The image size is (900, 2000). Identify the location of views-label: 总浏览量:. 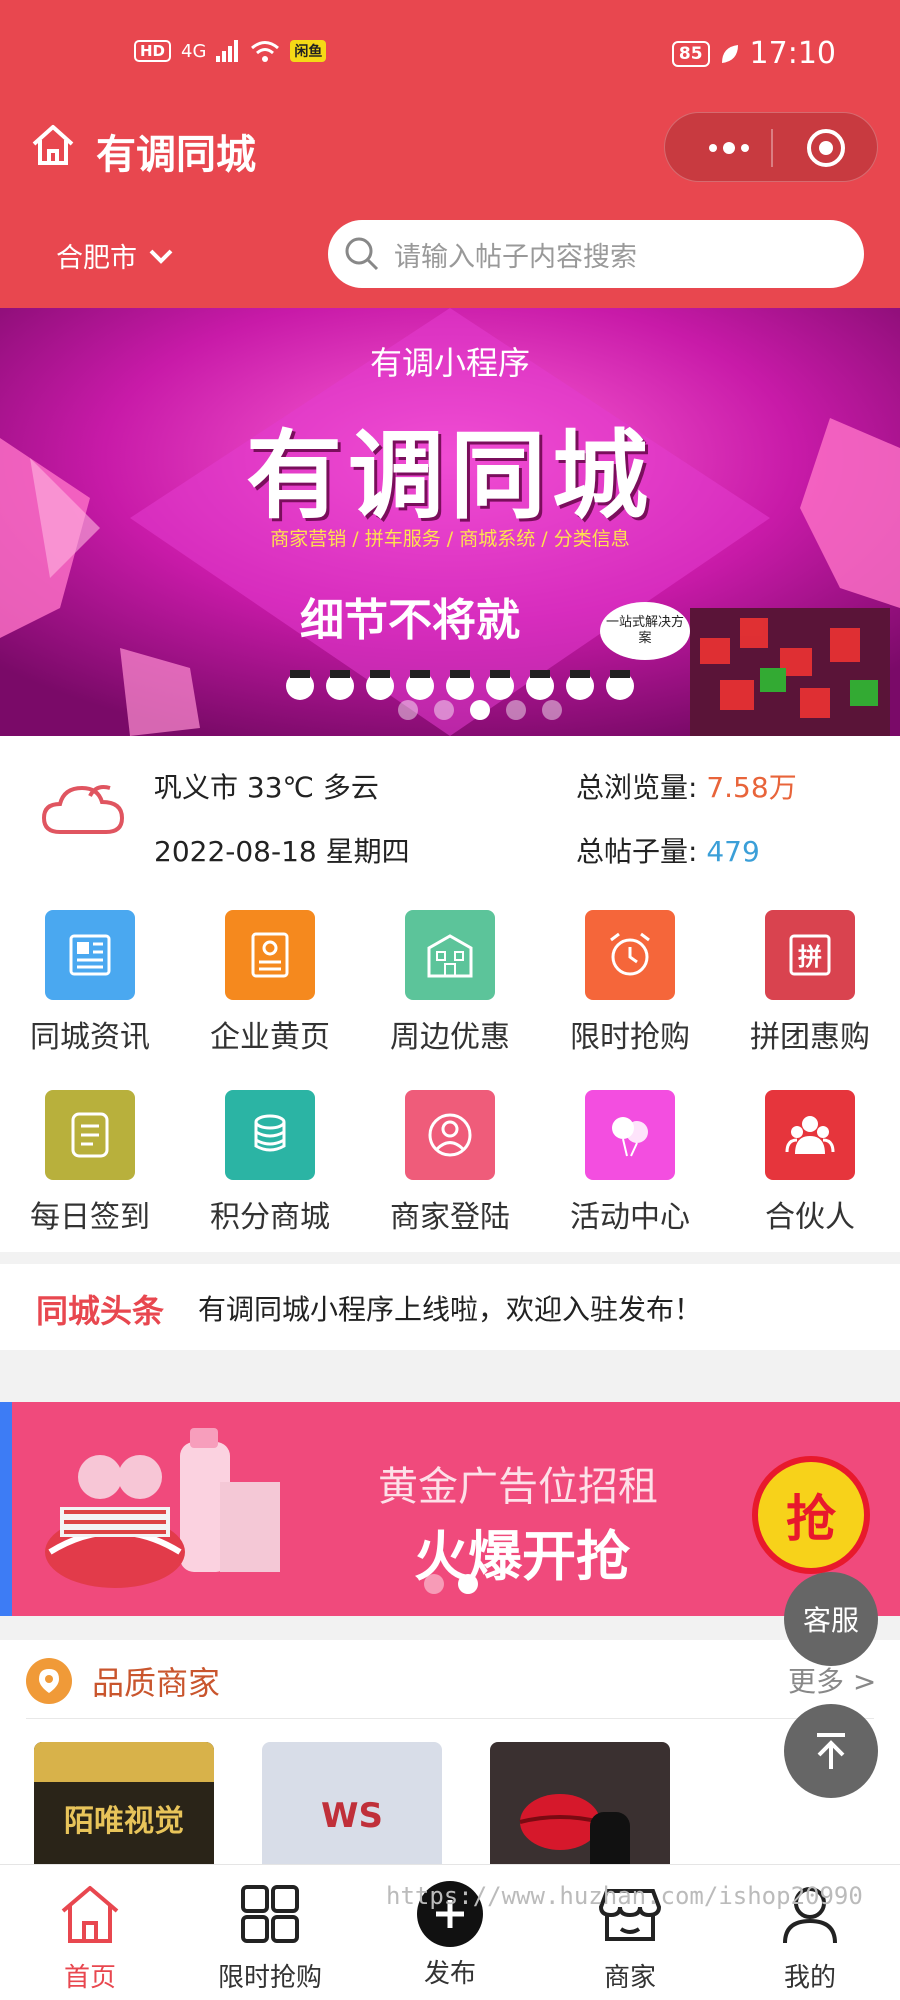
(637, 787).